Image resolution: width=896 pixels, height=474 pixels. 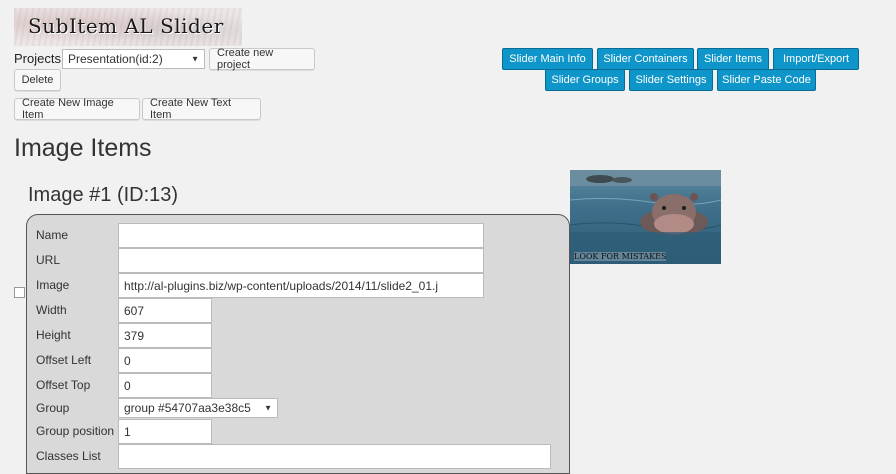 I want to click on logo-text: SubItem AL Slider, so click(x=126, y=26).